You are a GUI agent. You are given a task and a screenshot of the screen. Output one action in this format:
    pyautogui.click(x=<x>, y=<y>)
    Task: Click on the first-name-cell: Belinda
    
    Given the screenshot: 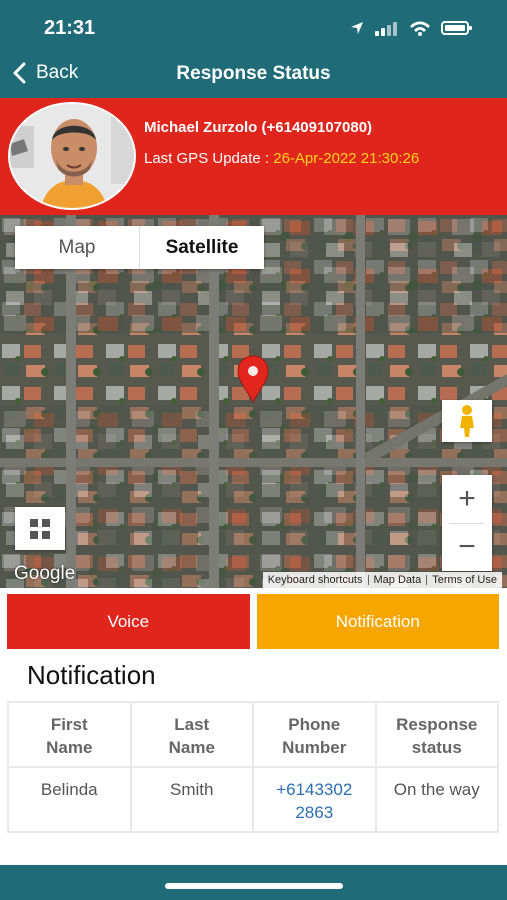 What is the action you would take?
    pyautogui.click(x=69, y=799)
    